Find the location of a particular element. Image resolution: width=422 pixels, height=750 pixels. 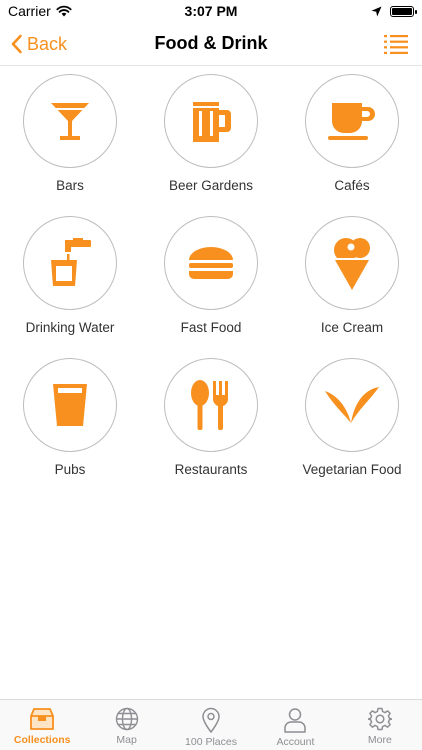

category-bars: Bars is located at coordinates (70, 145).